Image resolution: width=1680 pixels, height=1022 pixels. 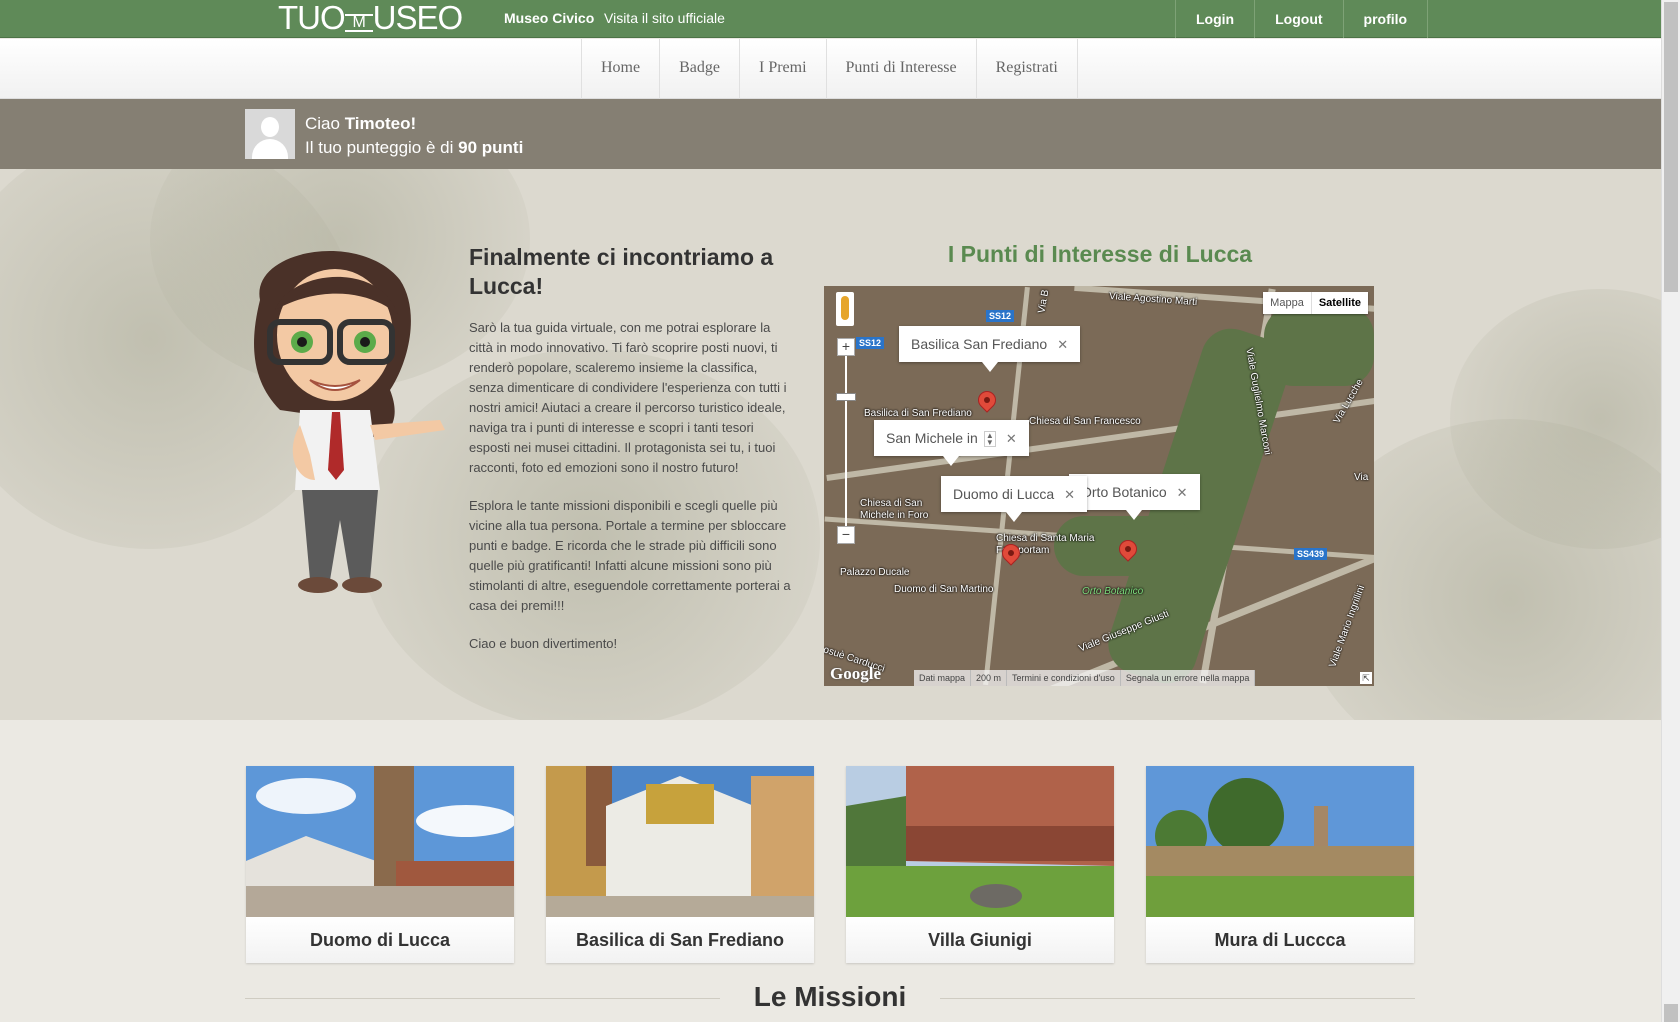 I want to click on greeting-prefix: Ciao, so click(x=325, y=123).